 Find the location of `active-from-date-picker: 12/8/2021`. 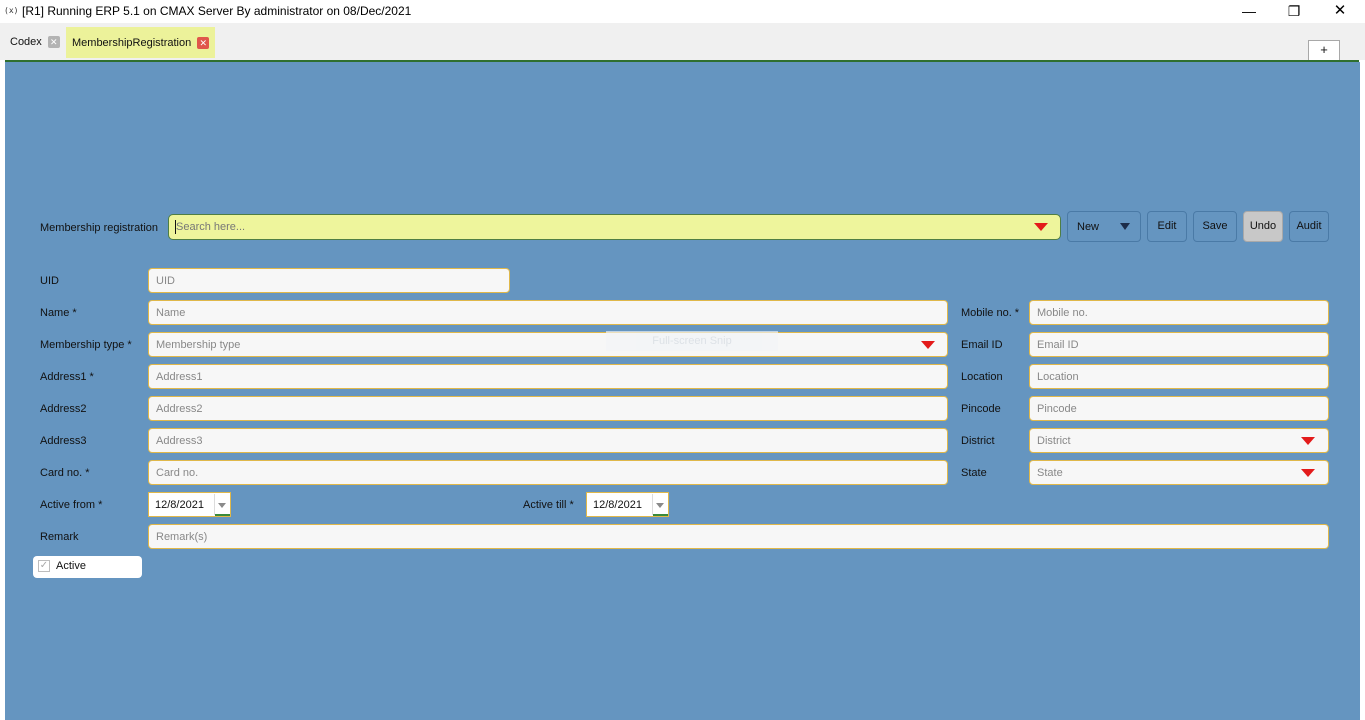

active-from-date-picker: 12/8/2021 is located at coordinates (189, 504).